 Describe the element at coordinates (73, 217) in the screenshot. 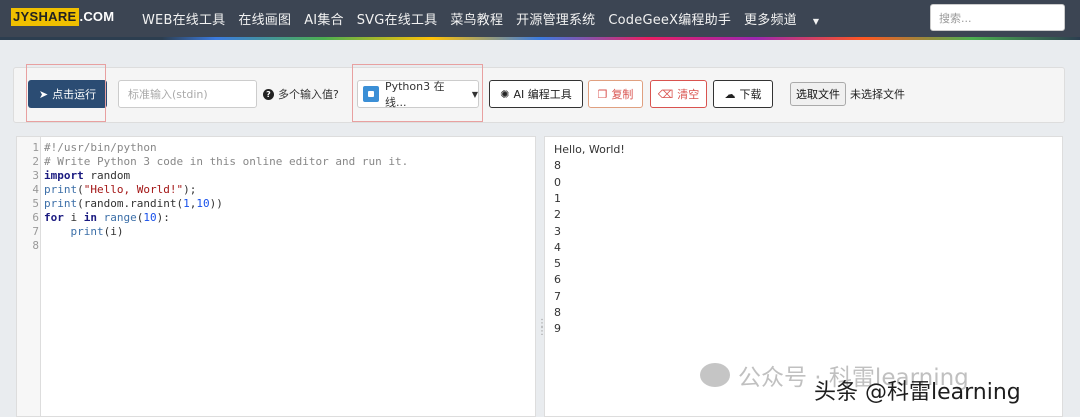

I see `code-token: i` at that location.